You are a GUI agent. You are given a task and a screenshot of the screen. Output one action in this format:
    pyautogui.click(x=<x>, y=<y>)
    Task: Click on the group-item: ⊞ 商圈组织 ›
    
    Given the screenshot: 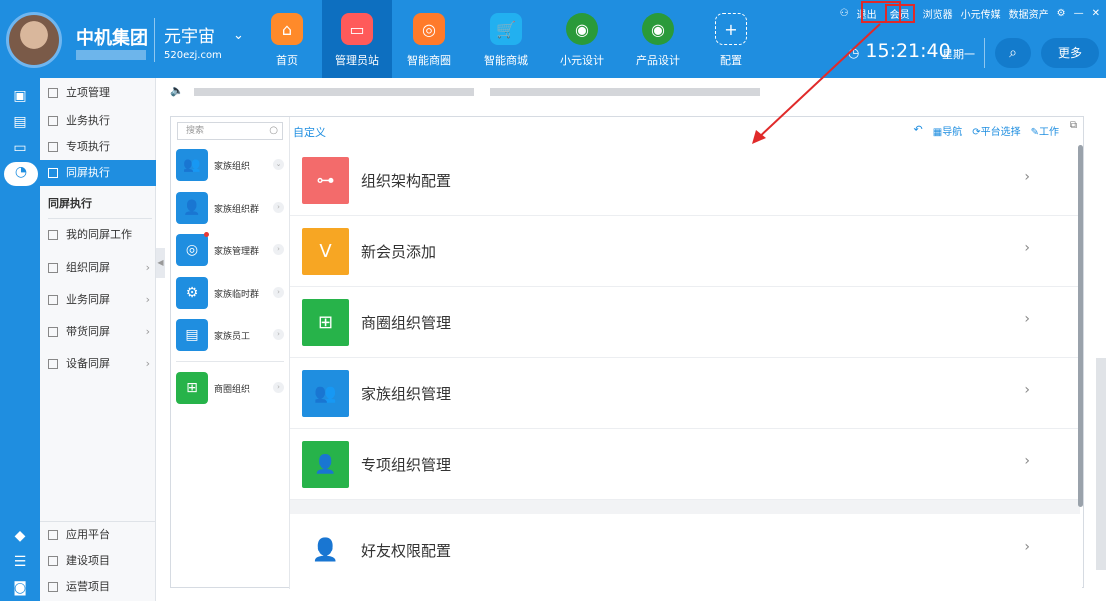 What is the action you would take?
    pyautogui.click(x=231, y=388)
    